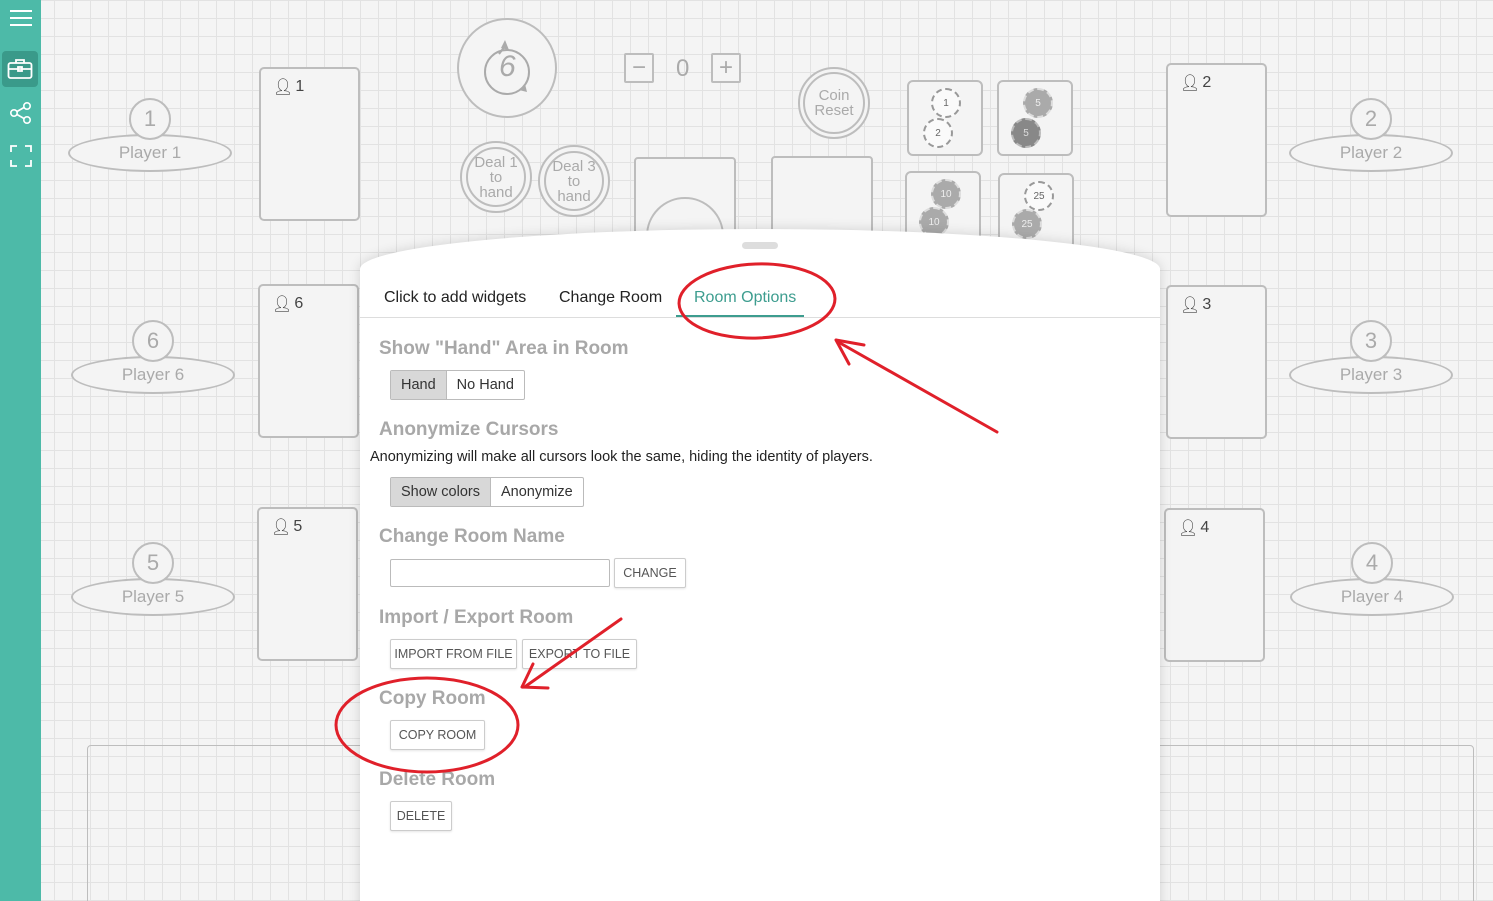  What do you see at coordinates (946, 103) in the screenshot?
I see `chip: 1` at bounding box center [946, 103].